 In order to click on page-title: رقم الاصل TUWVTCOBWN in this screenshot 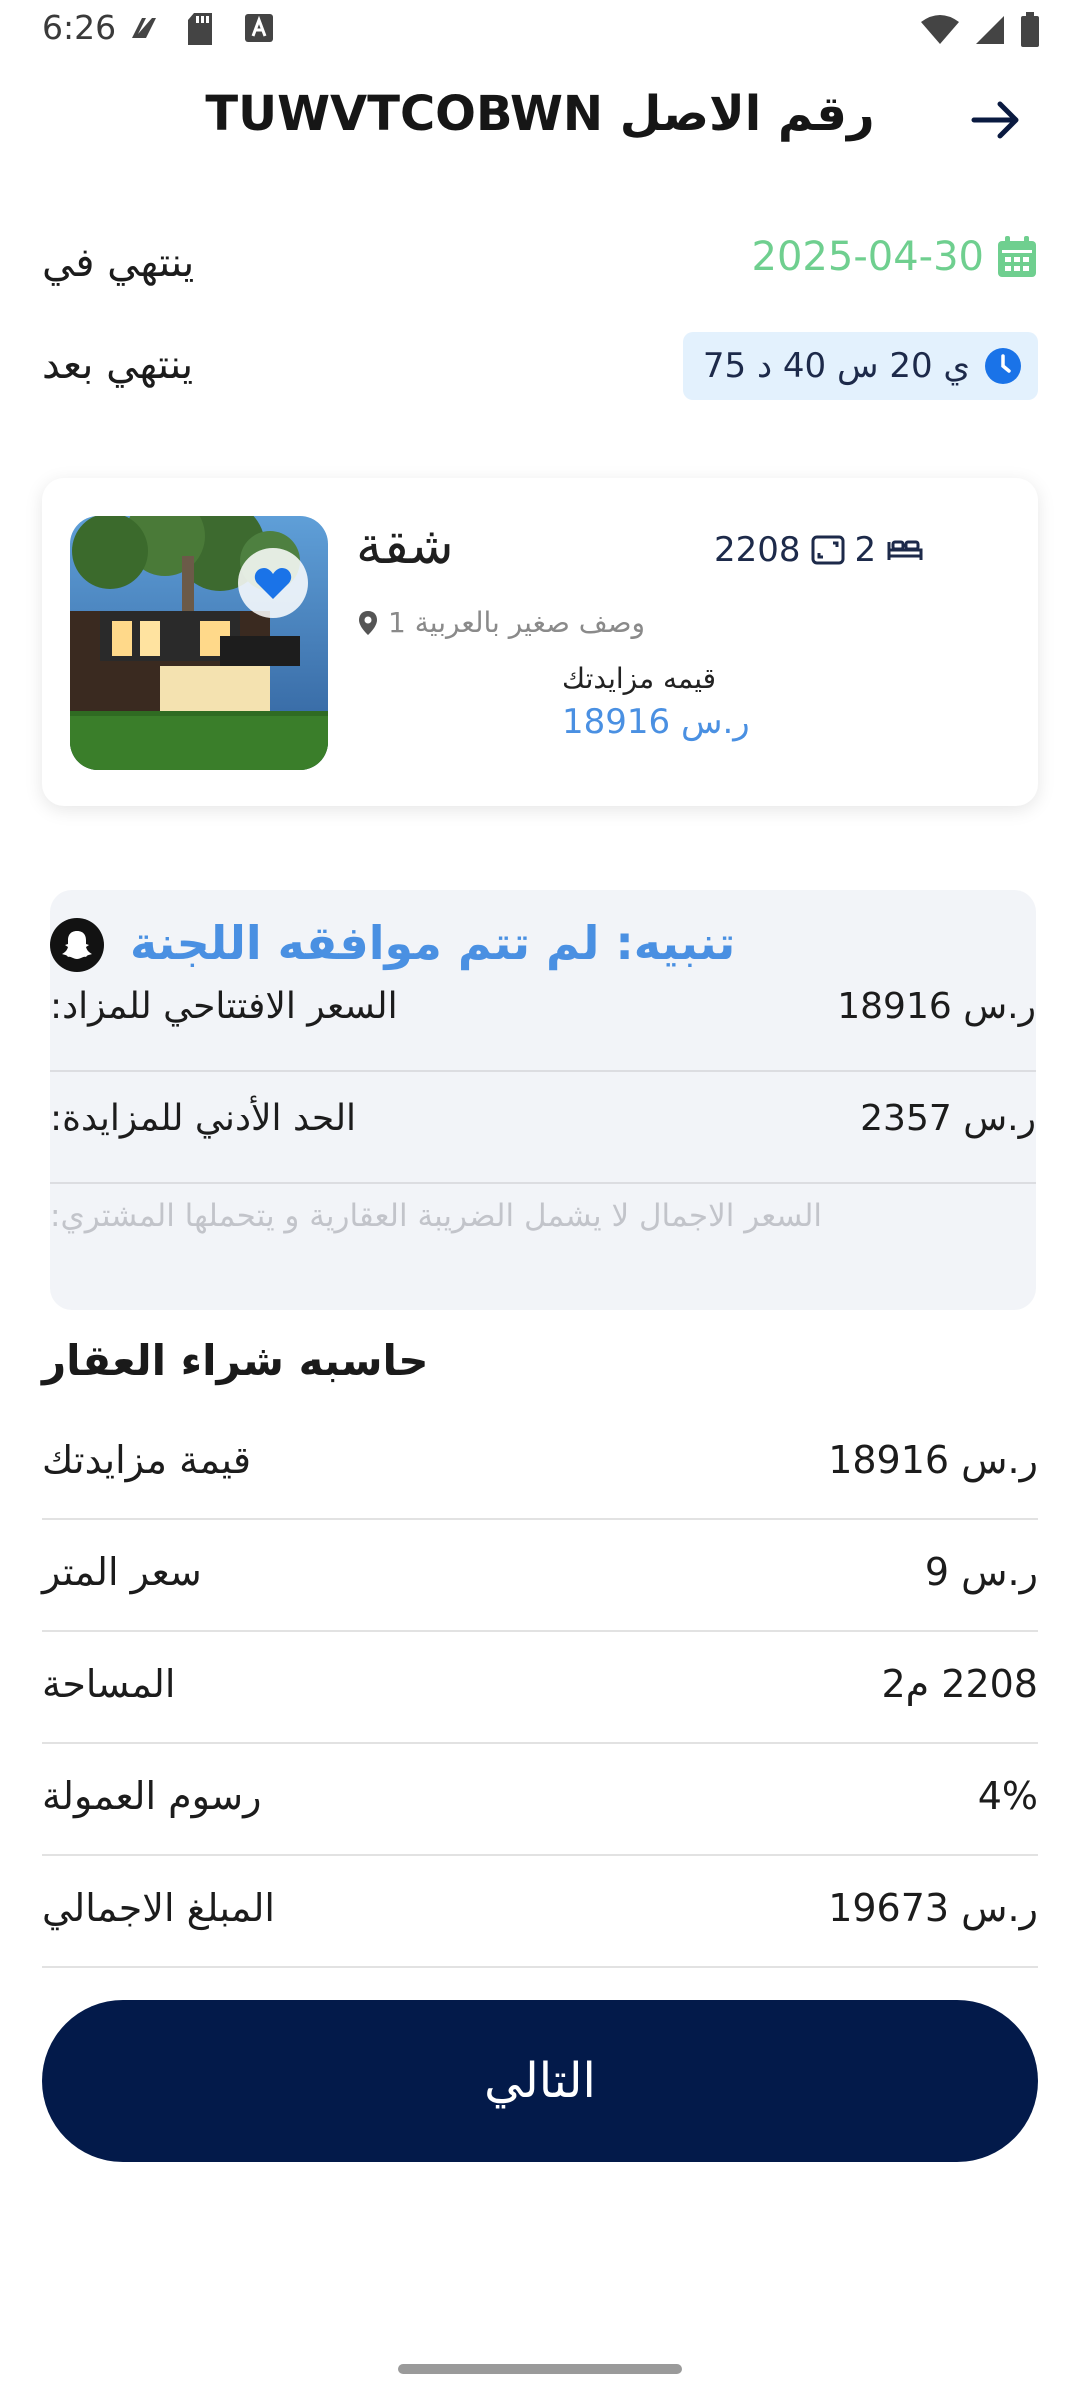, I will do `click(540, 114)`.